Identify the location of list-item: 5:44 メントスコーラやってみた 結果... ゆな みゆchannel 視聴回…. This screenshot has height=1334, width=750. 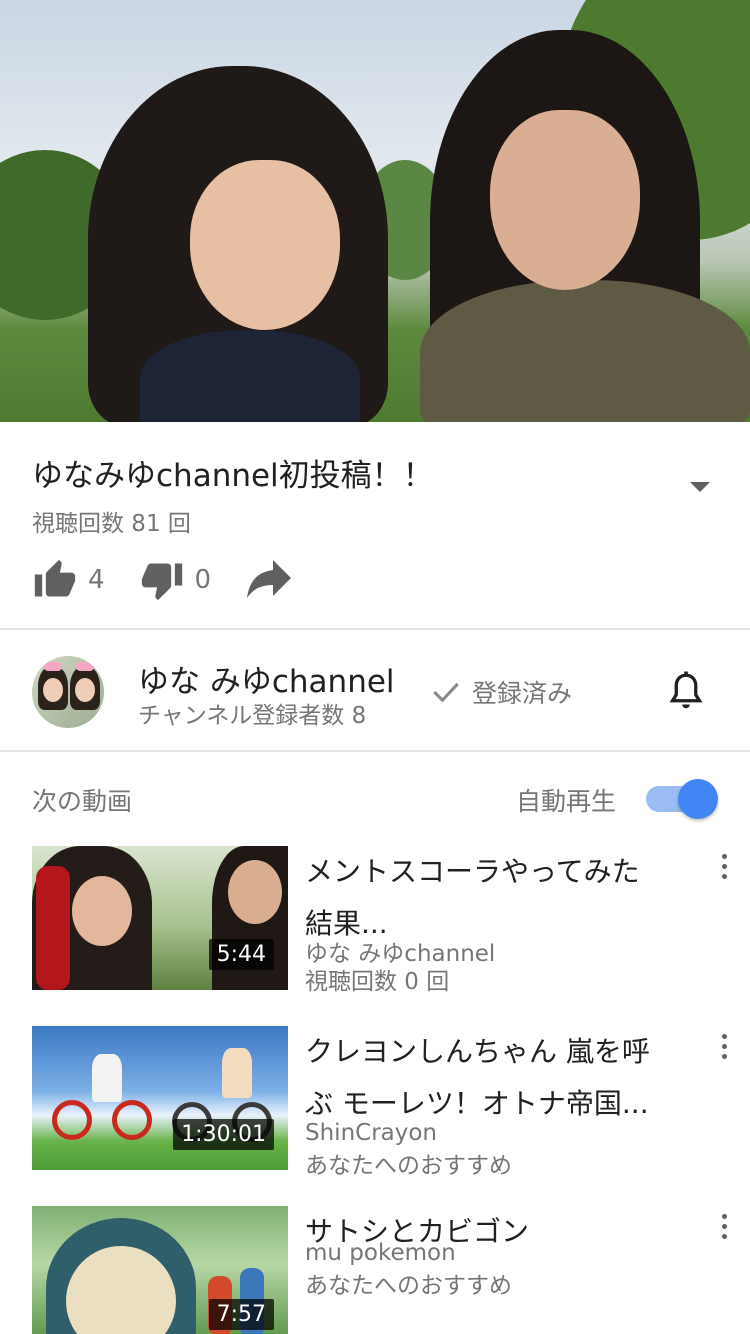
(375, 921).